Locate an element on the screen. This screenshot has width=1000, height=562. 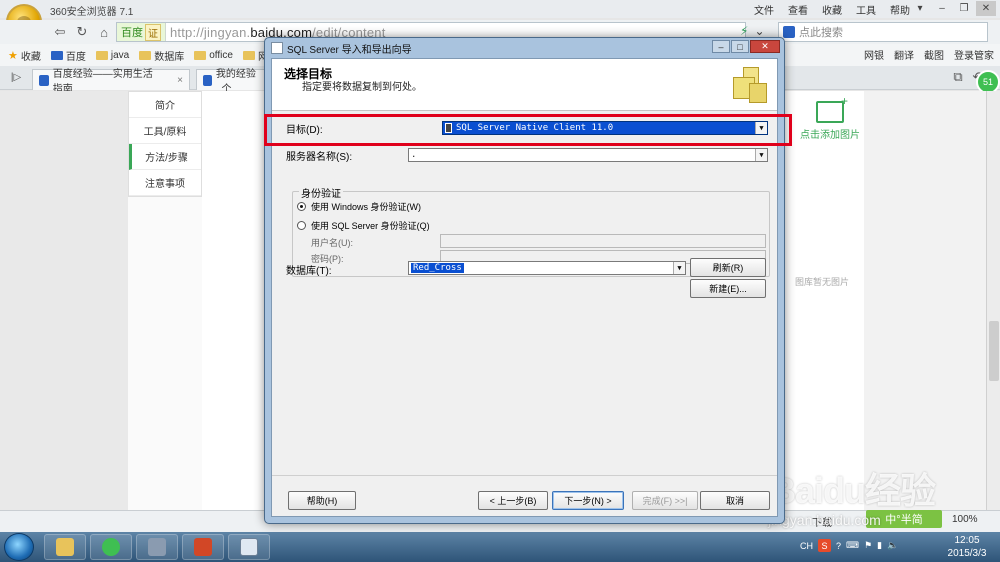
no-image-text: 图库暂无图片 is located at coordinates (822, 282).